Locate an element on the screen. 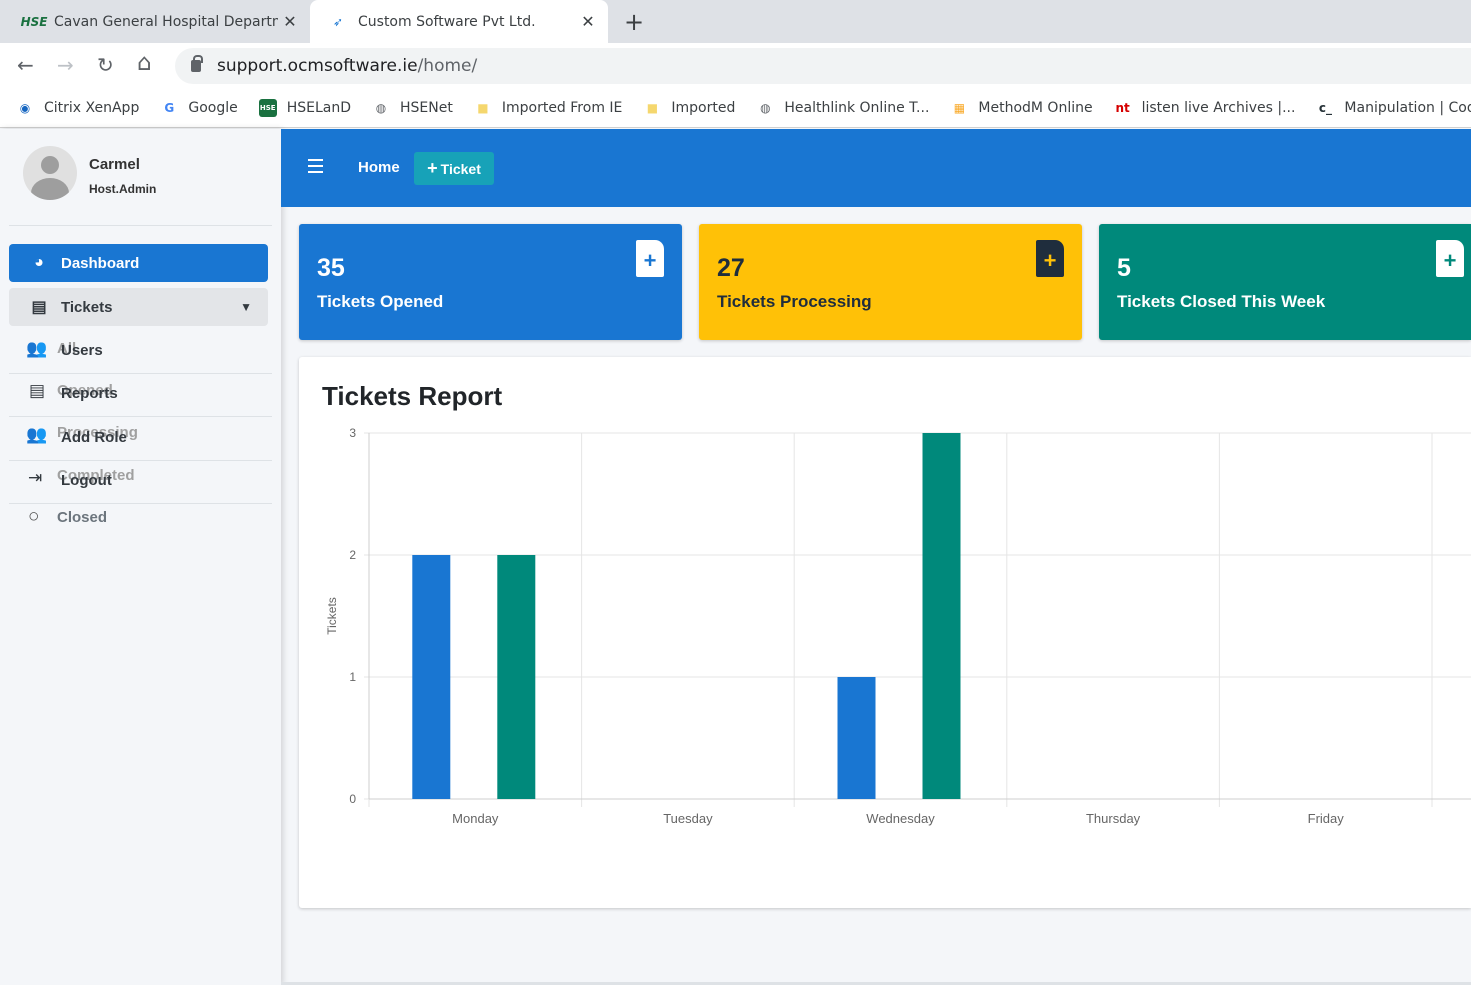 The width and height of the screenshot is (1471, 985). sidebar-item-add-role: Add Role is located at coordinates (94, 437).